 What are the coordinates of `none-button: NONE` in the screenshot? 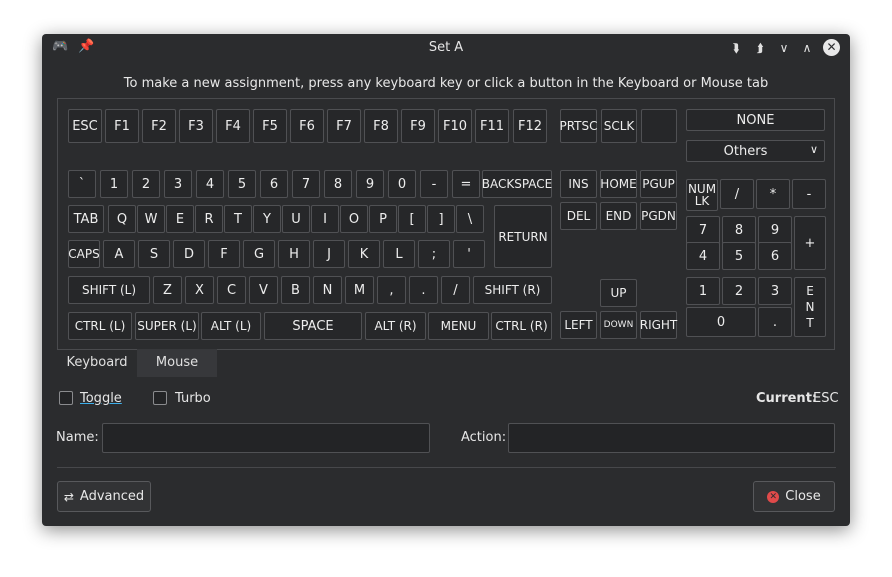 It's located at (755, 120).